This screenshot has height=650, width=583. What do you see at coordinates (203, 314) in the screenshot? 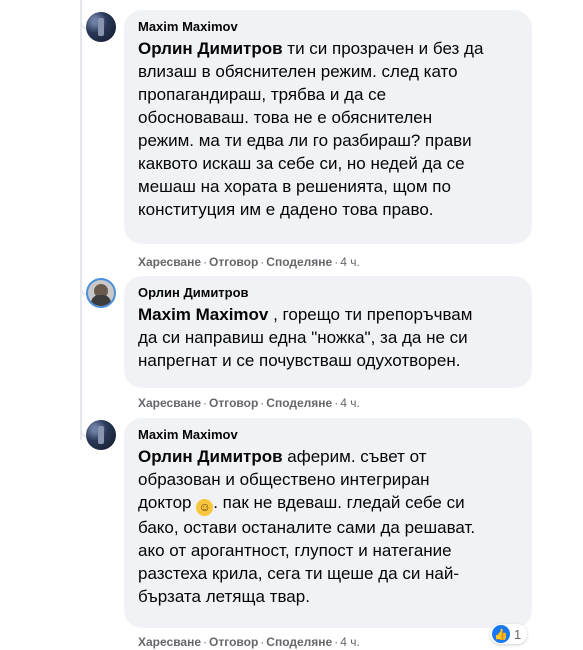
I see `mention-link: Maxim Maximov` at bounding box center [203, 314].